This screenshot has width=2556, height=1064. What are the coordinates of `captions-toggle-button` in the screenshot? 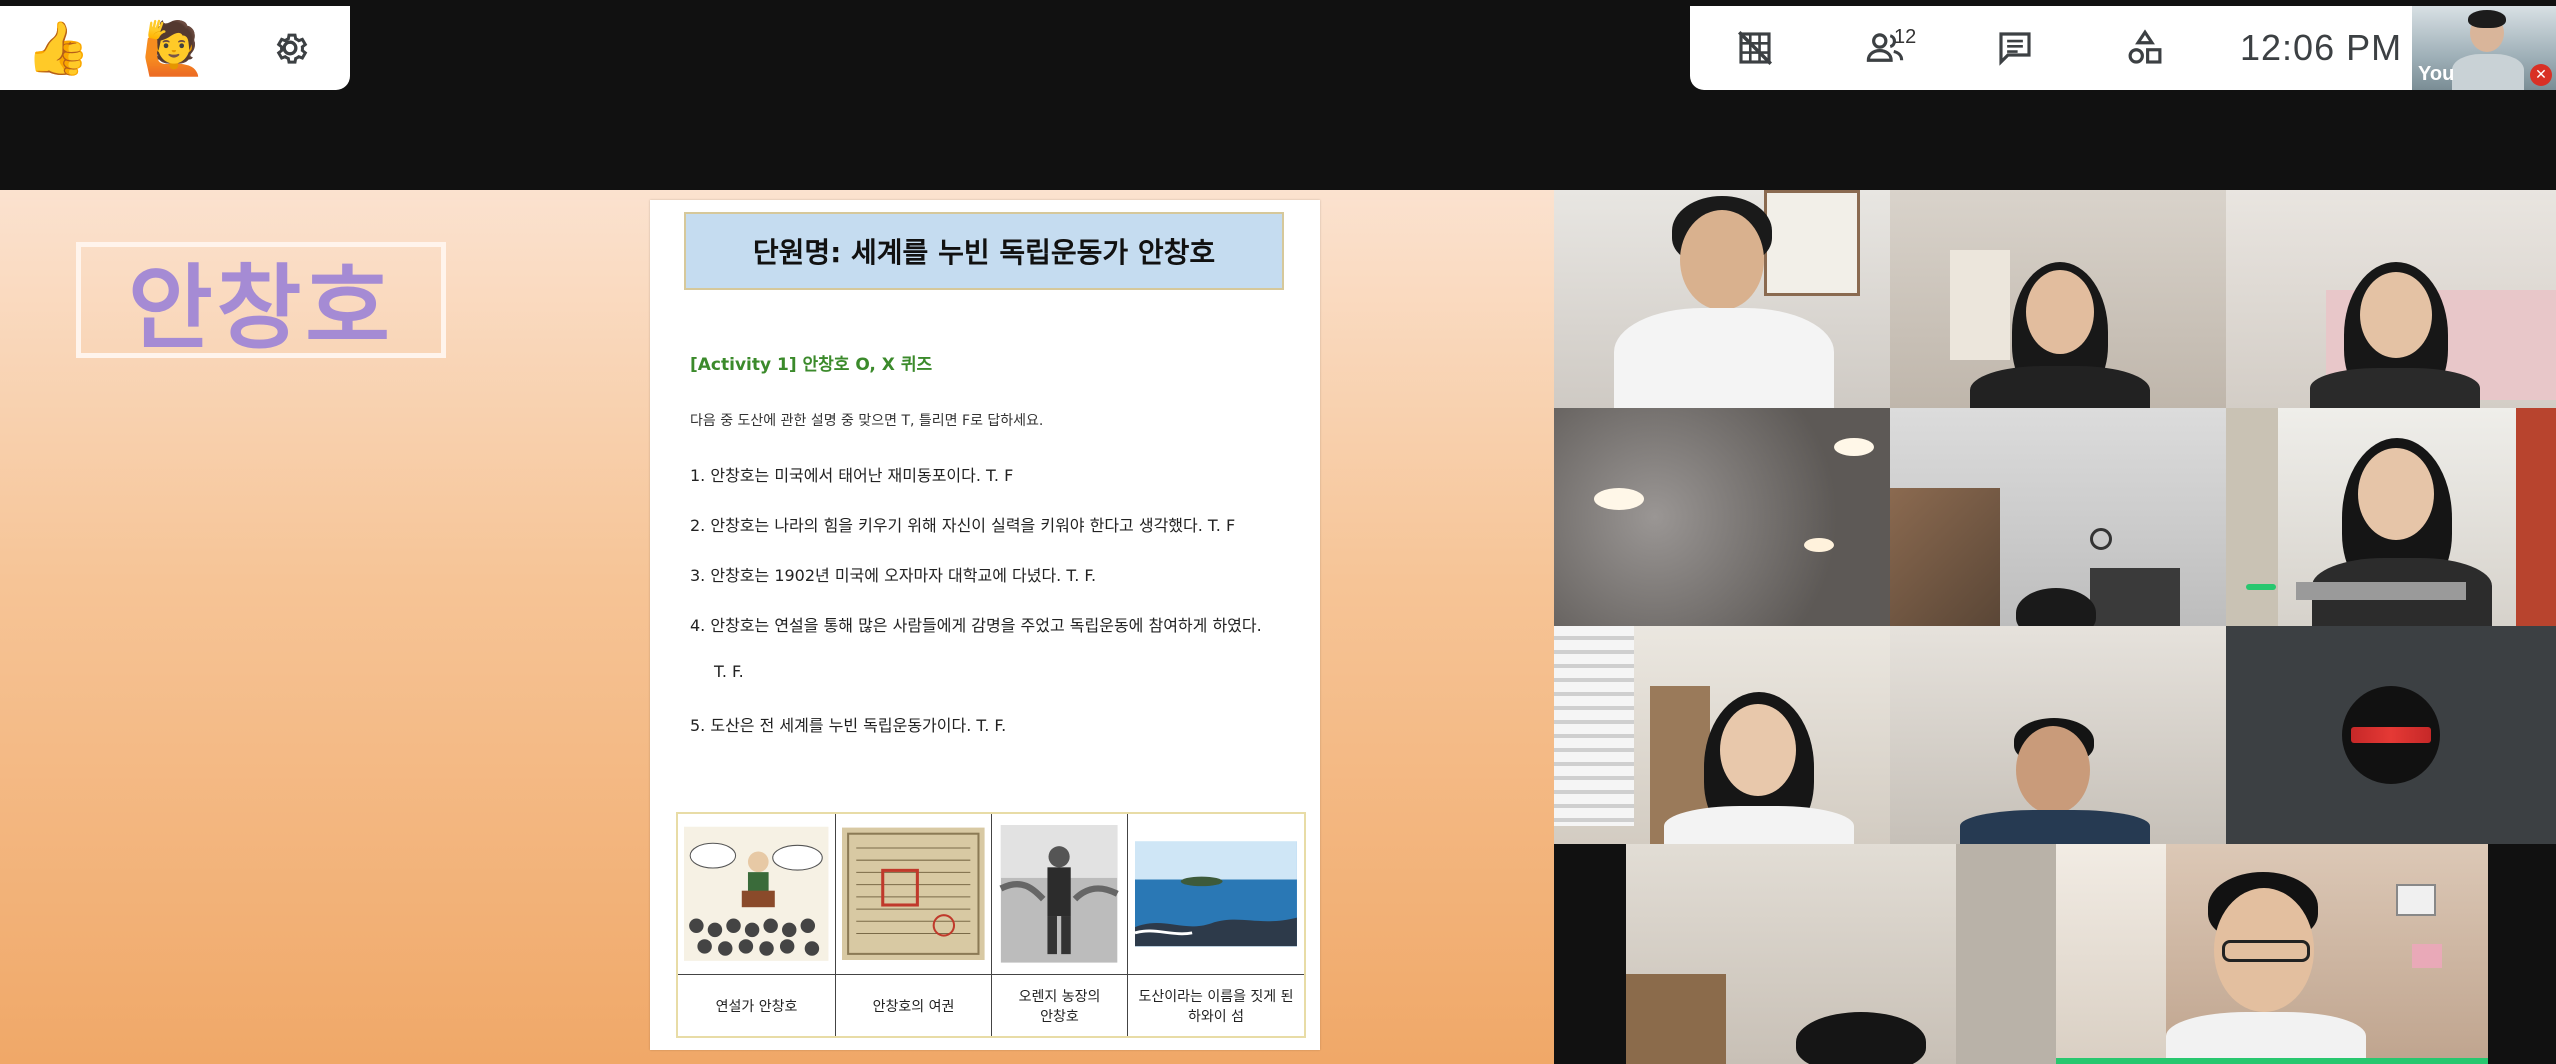 It's located at (1755, 48).